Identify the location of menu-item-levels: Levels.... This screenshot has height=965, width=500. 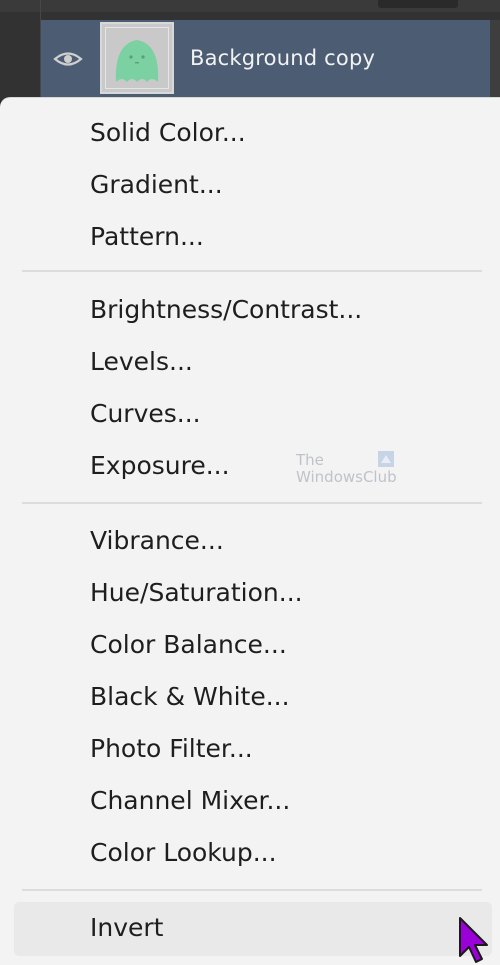
(141, 361).